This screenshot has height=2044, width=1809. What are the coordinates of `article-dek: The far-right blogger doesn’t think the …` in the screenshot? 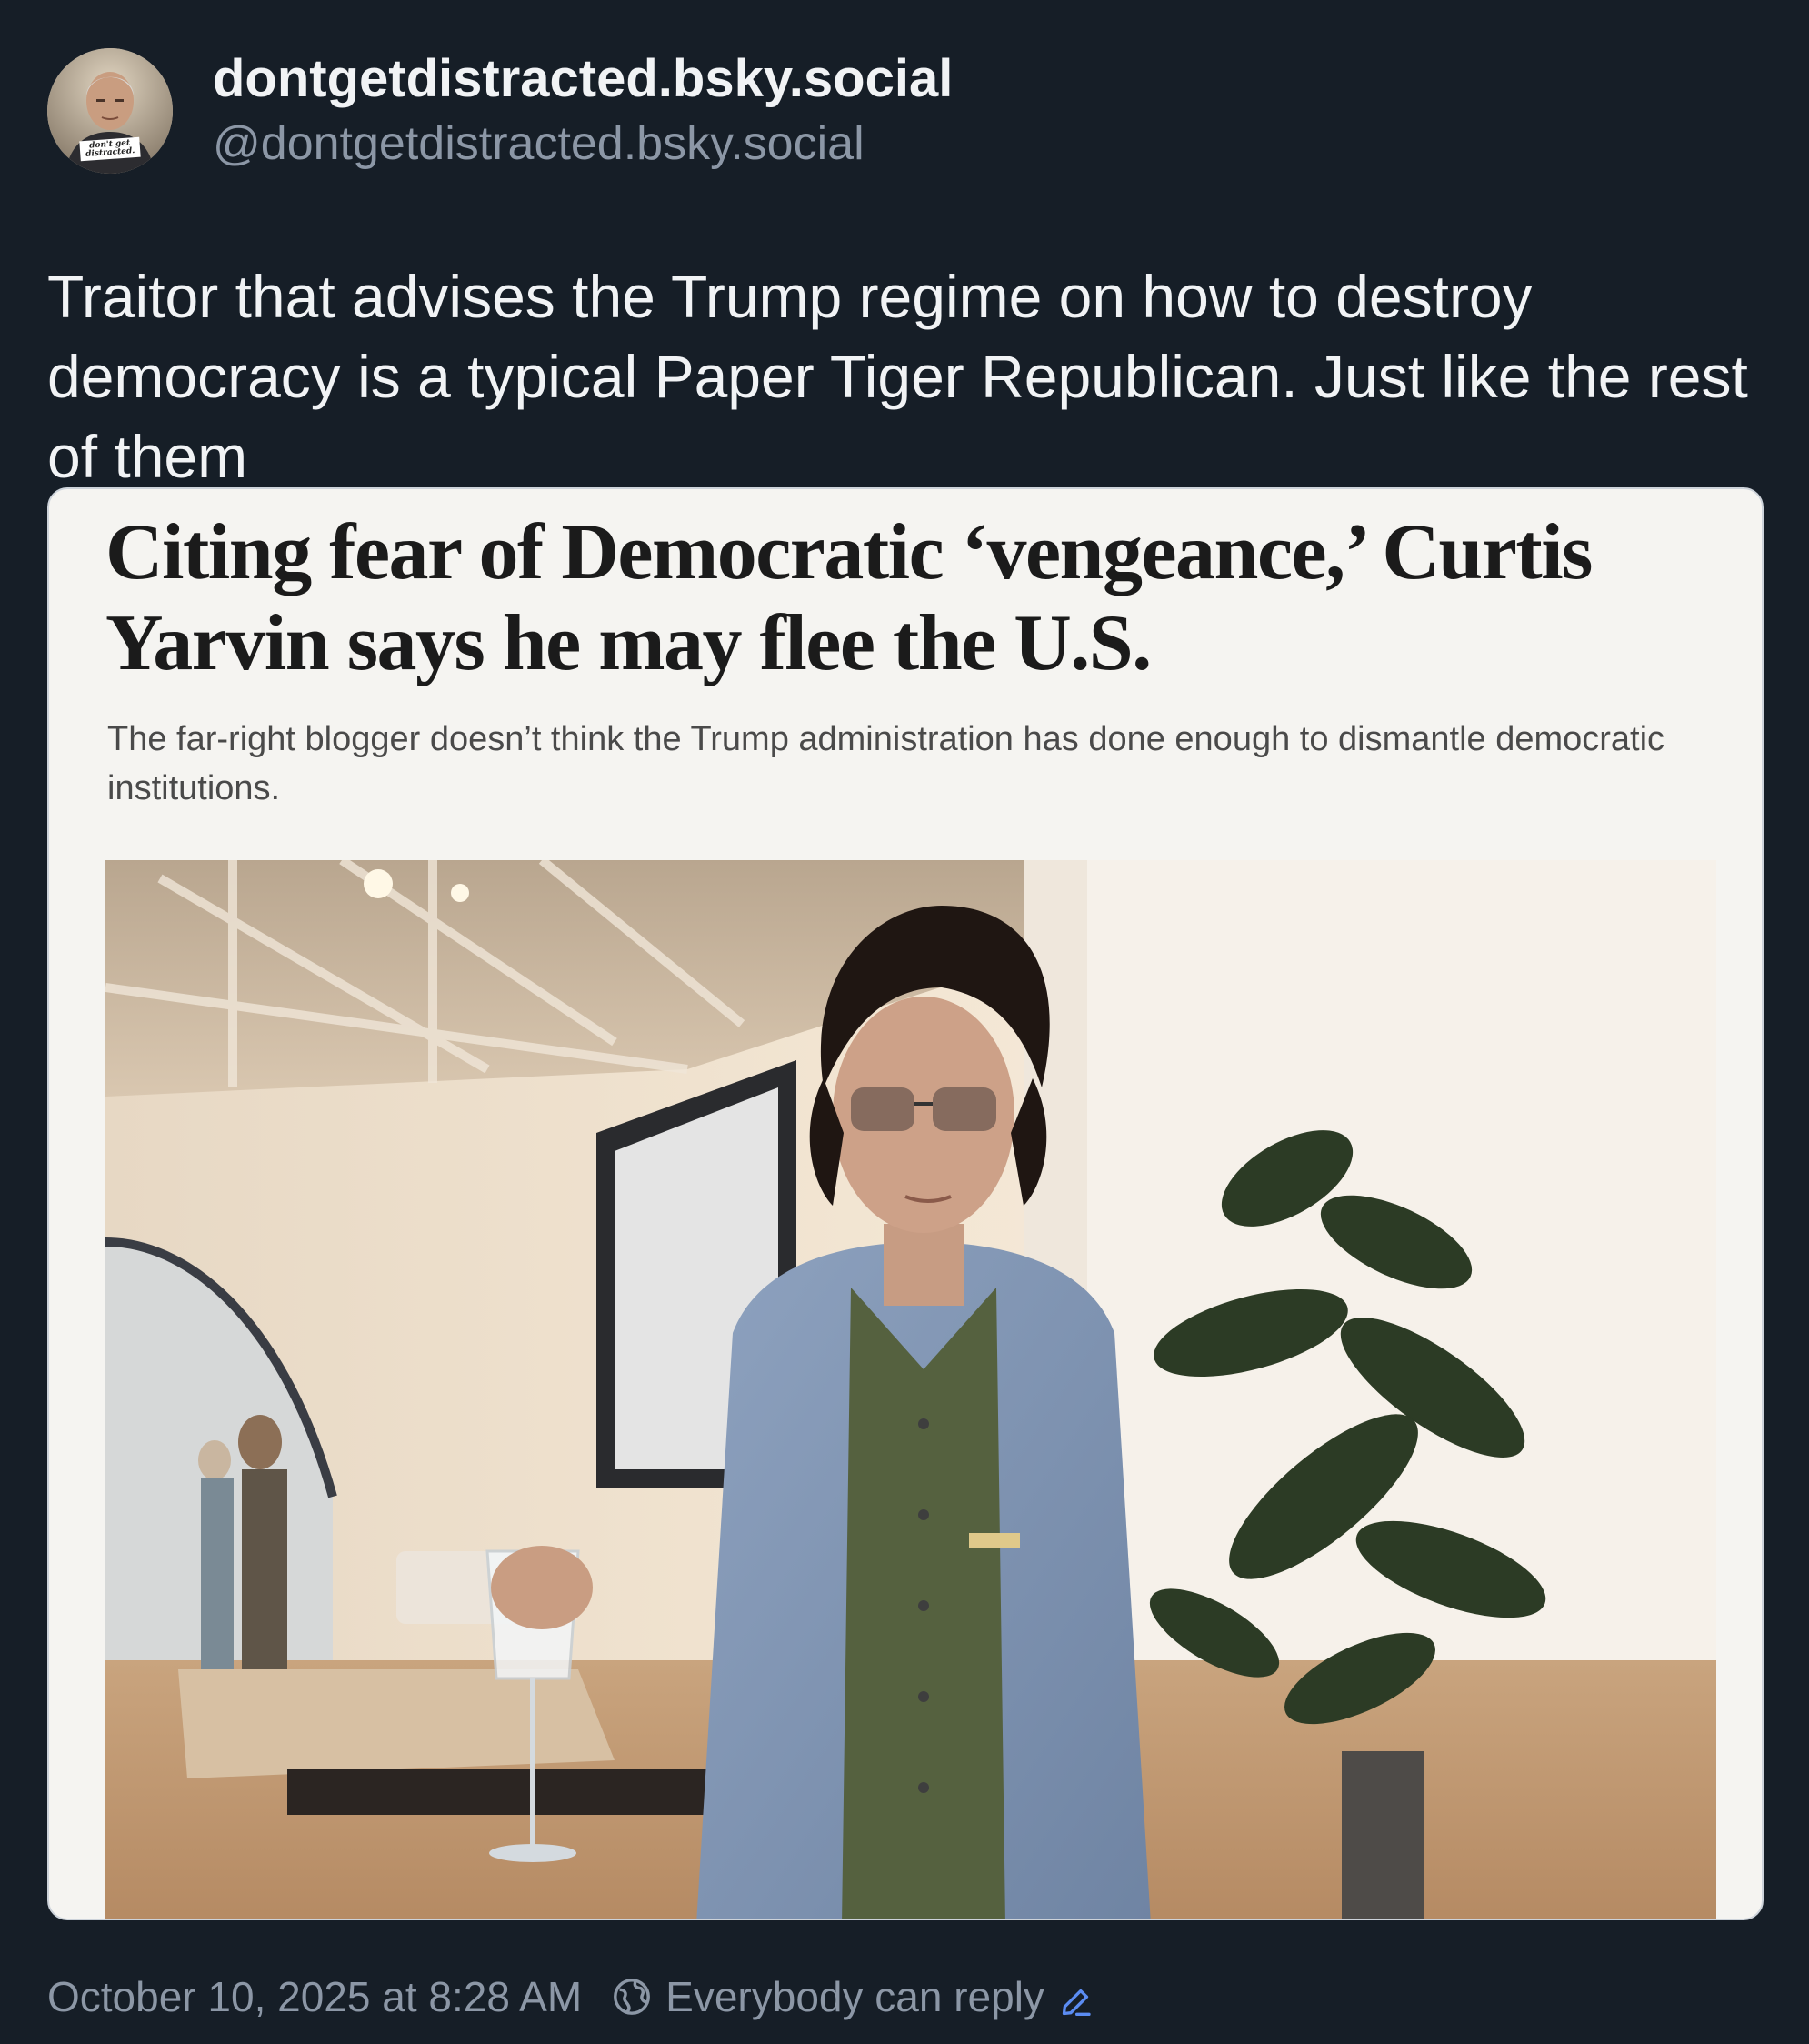 It's located at (886, 763).